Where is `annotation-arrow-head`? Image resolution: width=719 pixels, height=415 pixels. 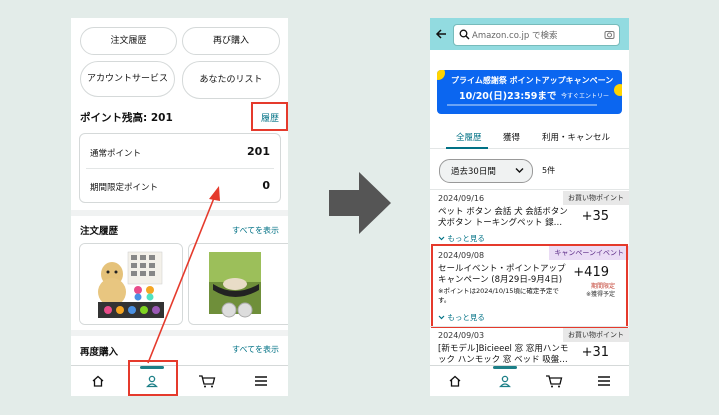 annotation-arrow-head is located at coordinates (214, 193).